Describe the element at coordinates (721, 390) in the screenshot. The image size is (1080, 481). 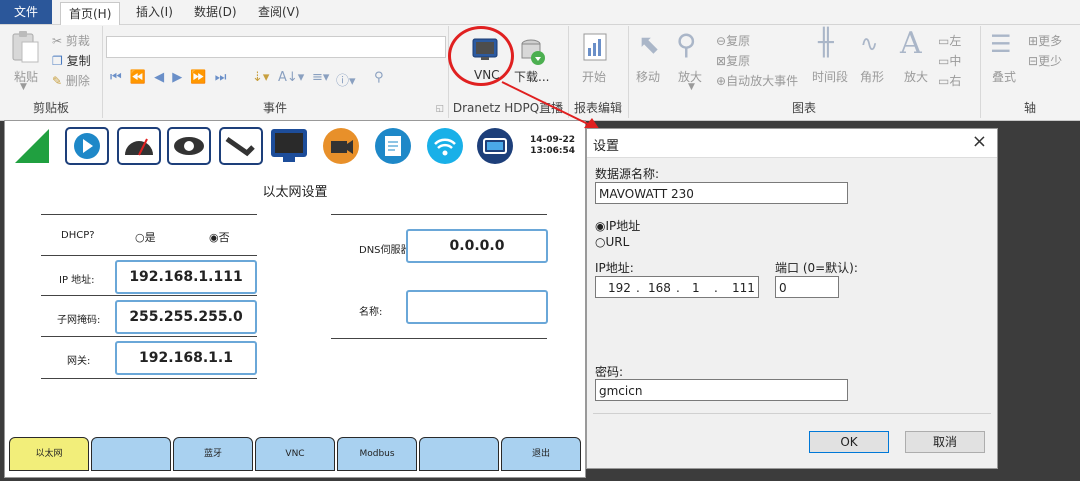
I see `password-input: gmcicn` at that location.